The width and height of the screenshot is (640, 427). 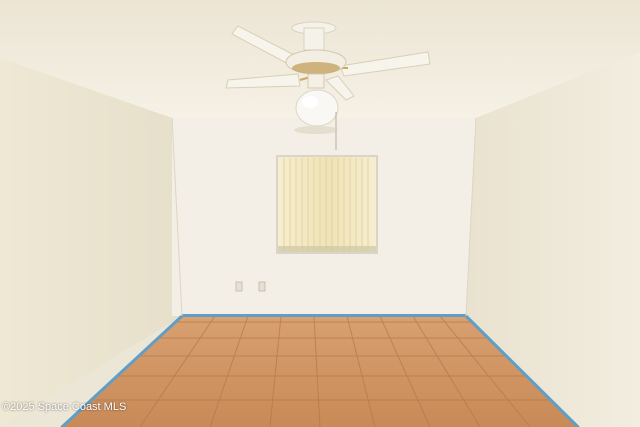 I want to click on watermark: ©2025 Space Coast MLS, so click(x=64, y=407).